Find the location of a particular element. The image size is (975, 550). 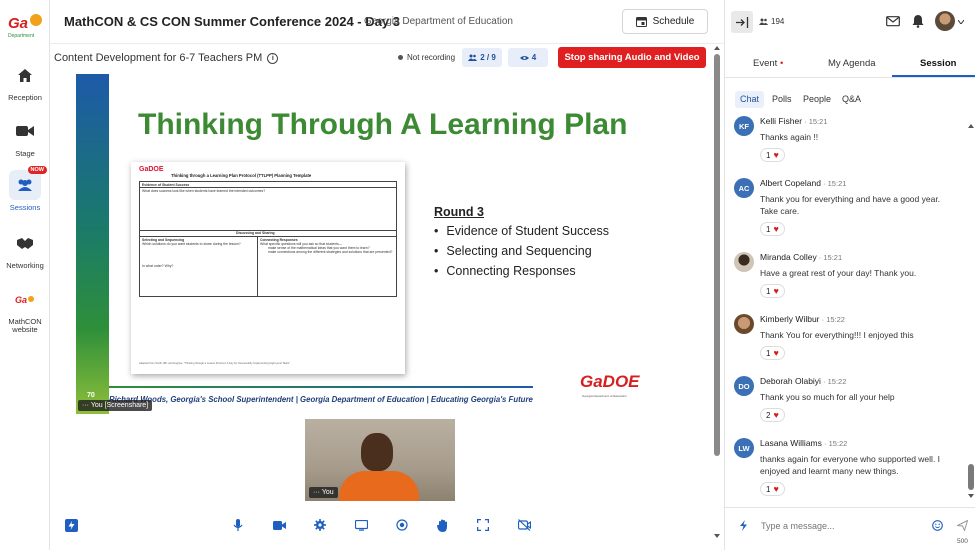

subtab-chat: Chat is located at coordinates (750, 99).